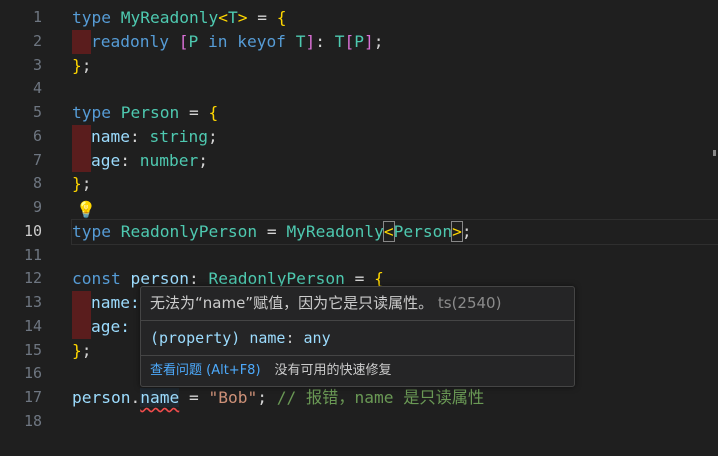 Image resolution: width=718 pixels, height=456 pixels. I want to click on code-line-7: age: number;, so click(395, 160).